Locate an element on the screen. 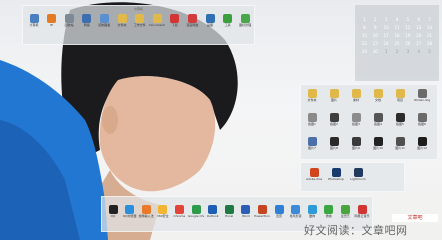 This screenshot has width=442, height=240. calendar-day: 13 is located at coordinates (418, 28).